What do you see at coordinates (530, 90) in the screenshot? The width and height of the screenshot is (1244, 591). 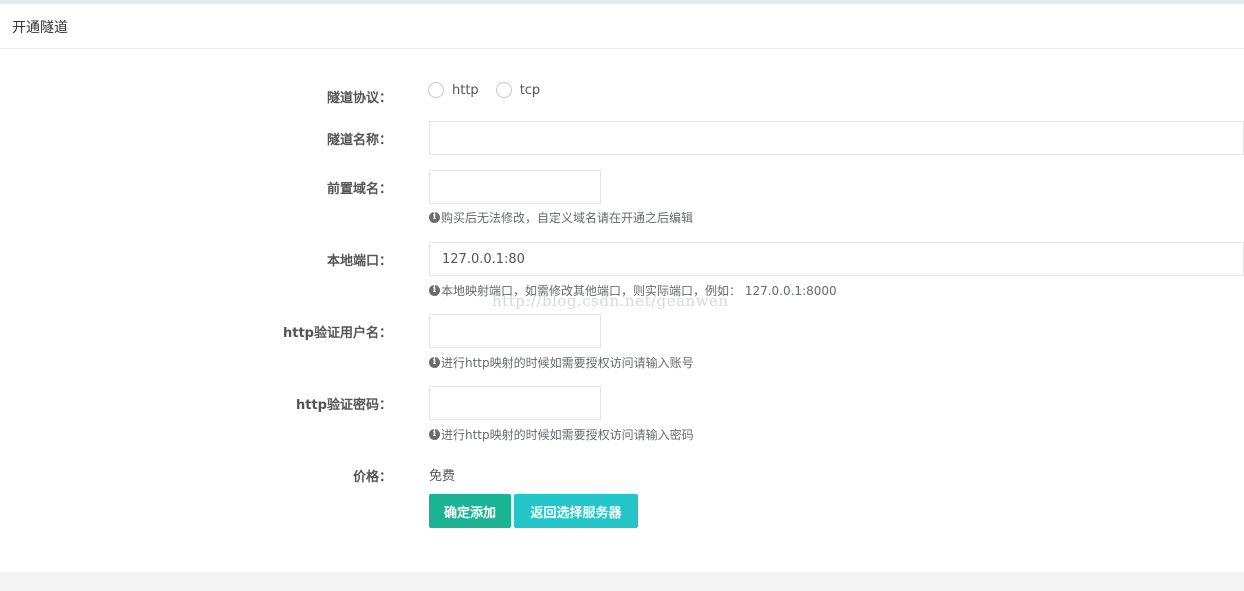 I see `protocol-option-tcp-label: tcp` at bounding box center [530, 90].